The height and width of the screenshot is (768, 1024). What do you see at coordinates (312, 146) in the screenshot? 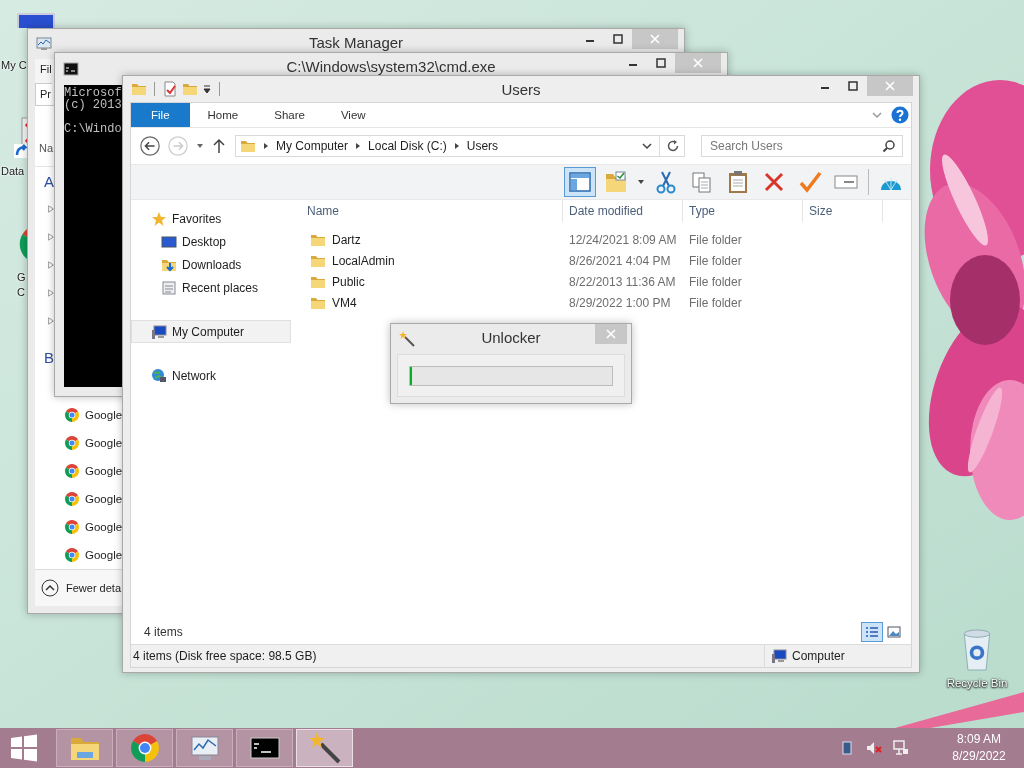
I see `breadcrumb: My Computer` at bounding box center [312, 146].